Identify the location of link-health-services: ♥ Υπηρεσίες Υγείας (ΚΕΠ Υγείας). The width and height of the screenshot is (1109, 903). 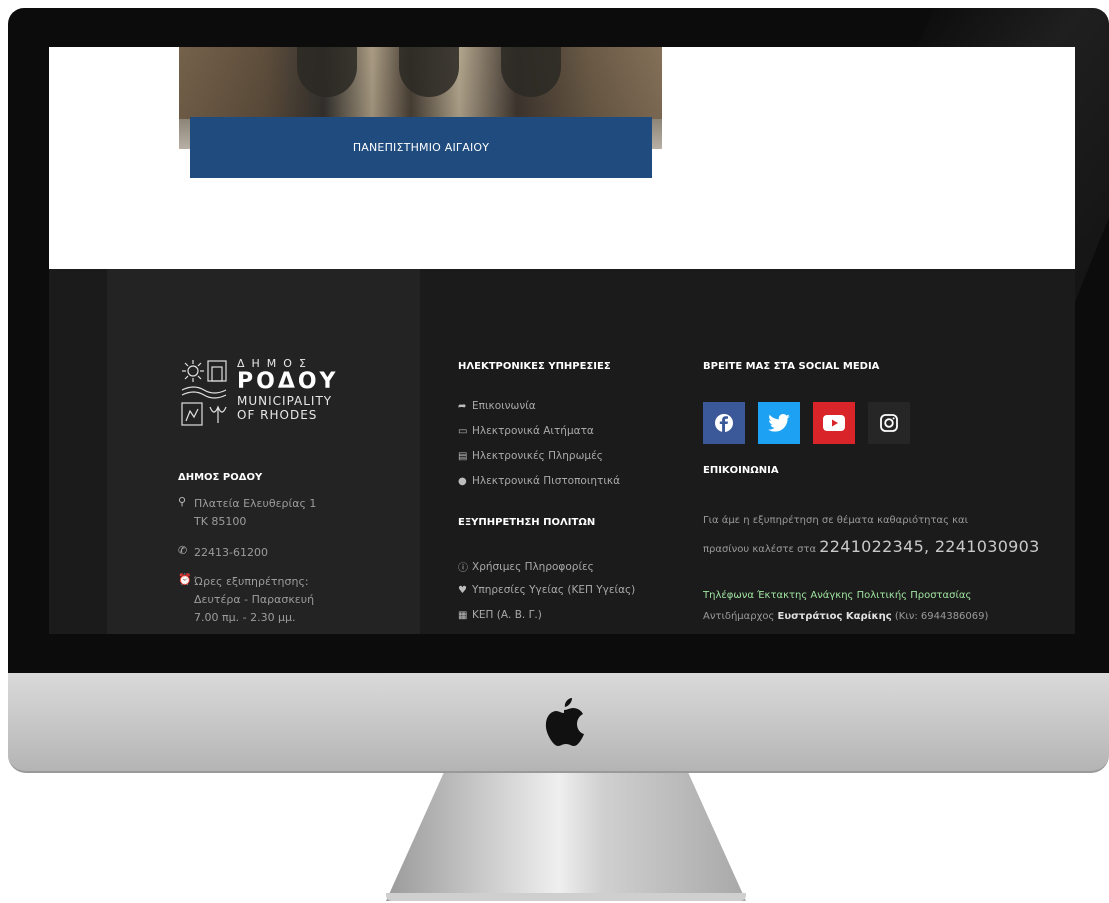
(546, 590).